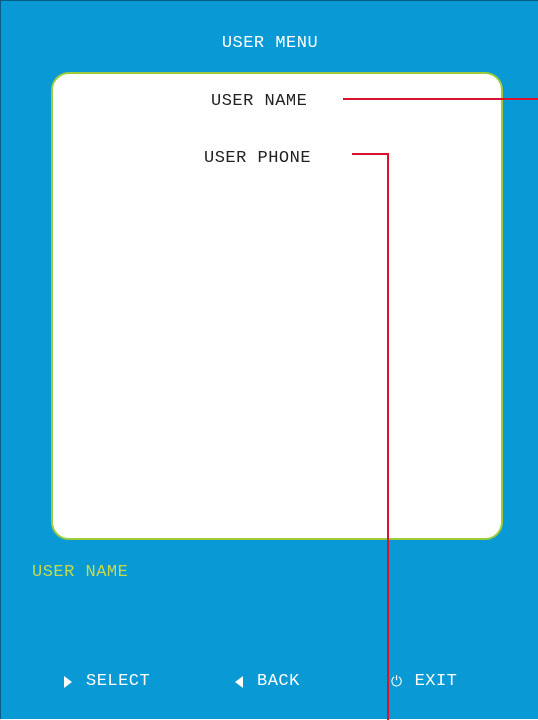 The image size is (538, 720). I want to click on selected-item-status: USER NAME, so click(80, 572).